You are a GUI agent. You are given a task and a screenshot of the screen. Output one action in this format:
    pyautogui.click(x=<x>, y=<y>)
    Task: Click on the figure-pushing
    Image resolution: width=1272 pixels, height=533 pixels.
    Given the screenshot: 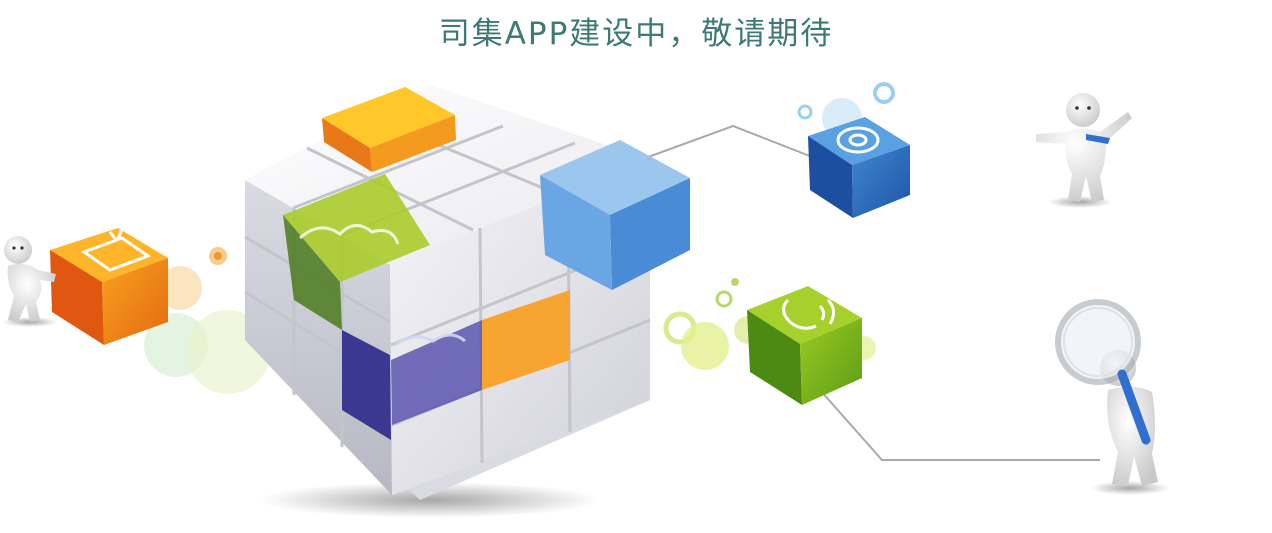 What is the action you would take?
    pyautogui.click(x=30, y=281)
    